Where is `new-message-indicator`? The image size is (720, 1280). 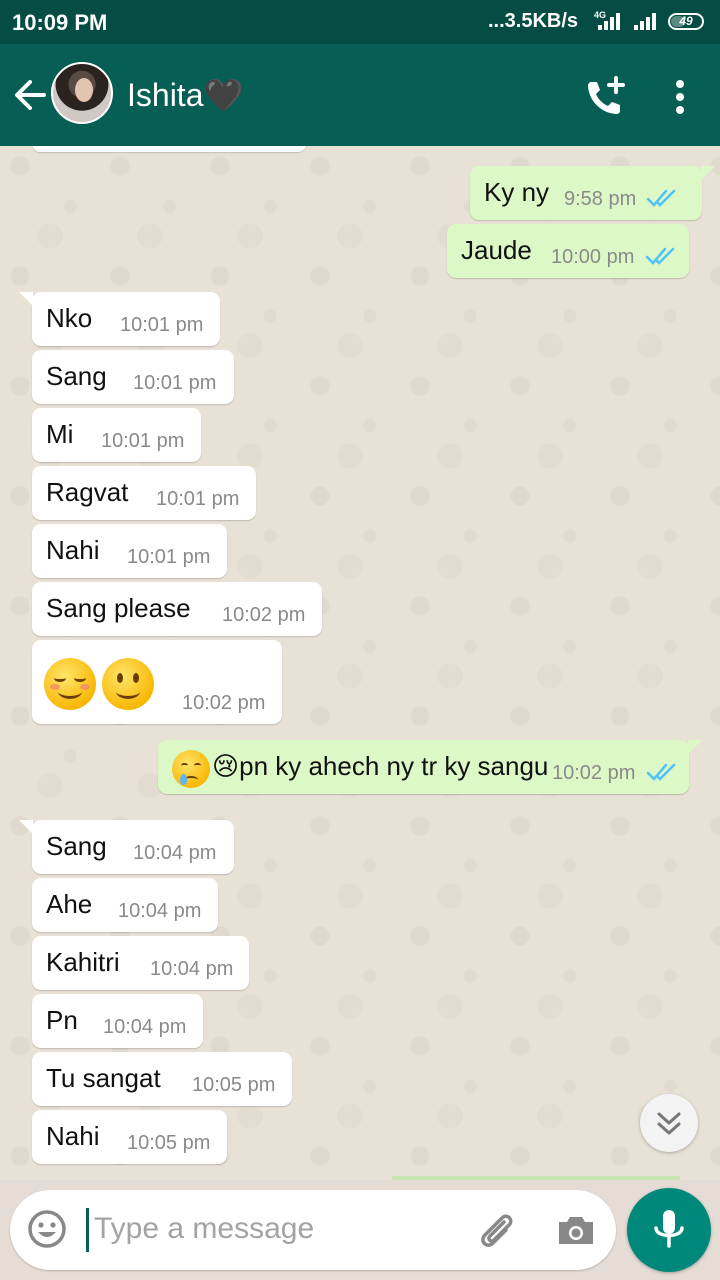
new-message-indicator is located at coordinates (536, 1178).